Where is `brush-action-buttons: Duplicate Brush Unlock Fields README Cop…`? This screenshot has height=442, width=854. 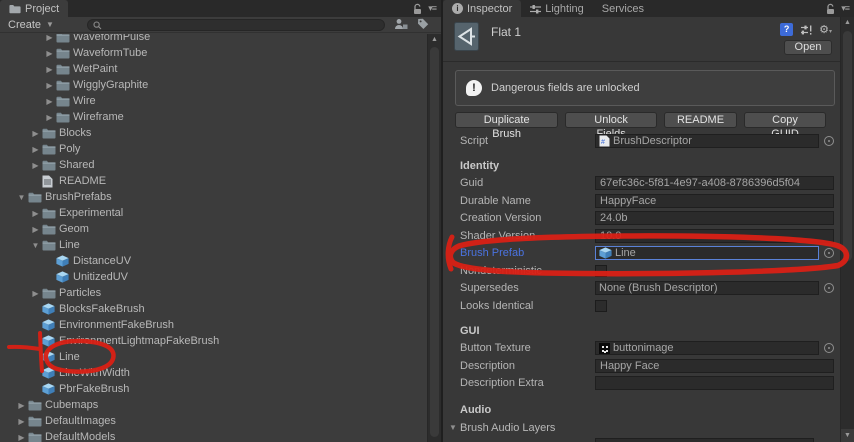
brush-action-buttons: Duplicate Brush Unlock Fields README Cop… is located at coordinates (640, 126).